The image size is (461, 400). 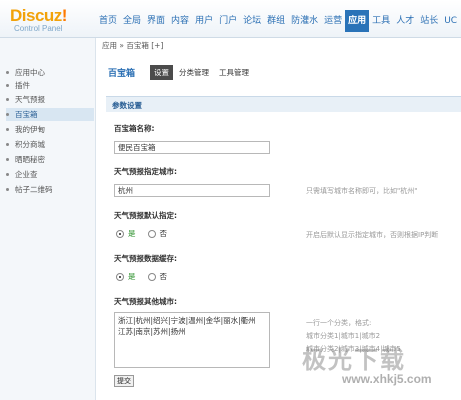 What do you see at coordinates (120, 276) in the screenshot?
I see `cache-yes-radio` at bounding box center [120, 276].